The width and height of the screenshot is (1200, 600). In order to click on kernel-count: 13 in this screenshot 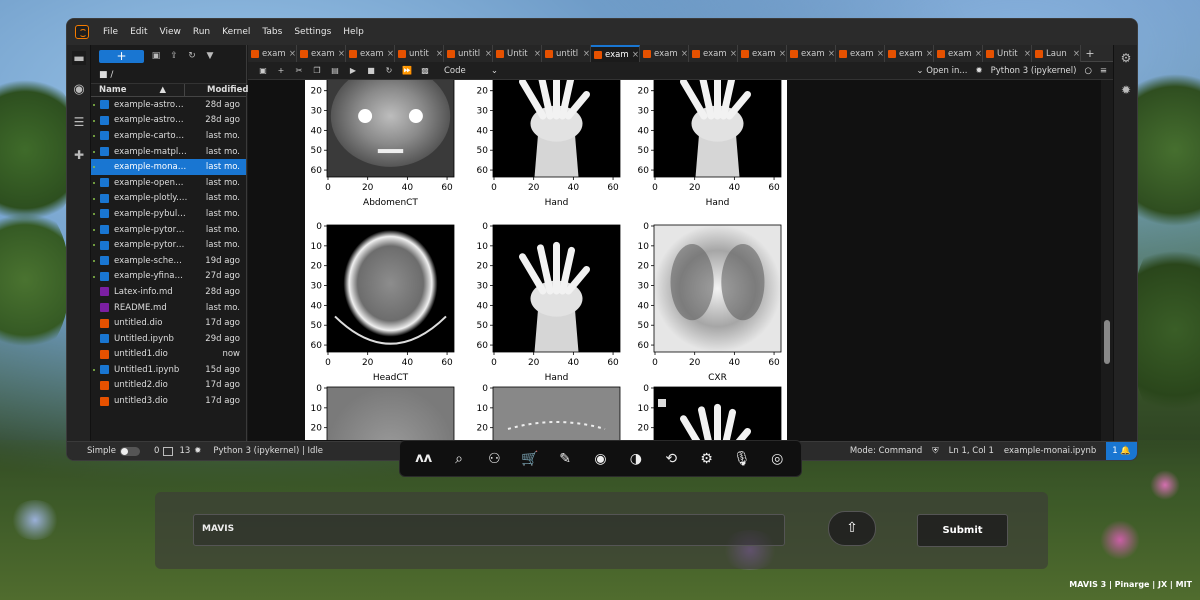, I will do `click(184, 451)`.